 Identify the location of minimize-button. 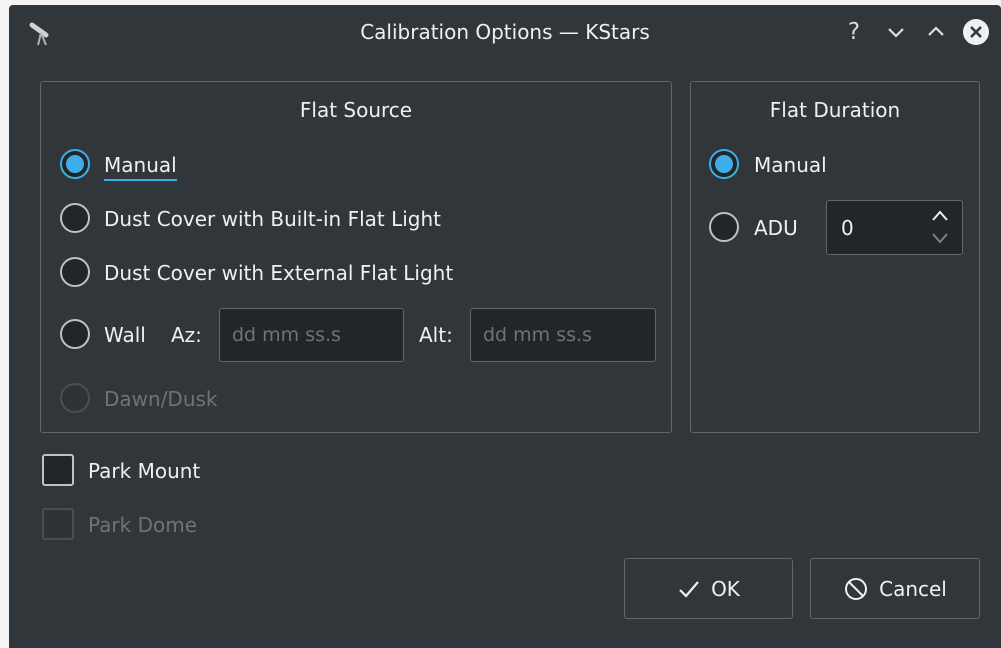
(896, 32).